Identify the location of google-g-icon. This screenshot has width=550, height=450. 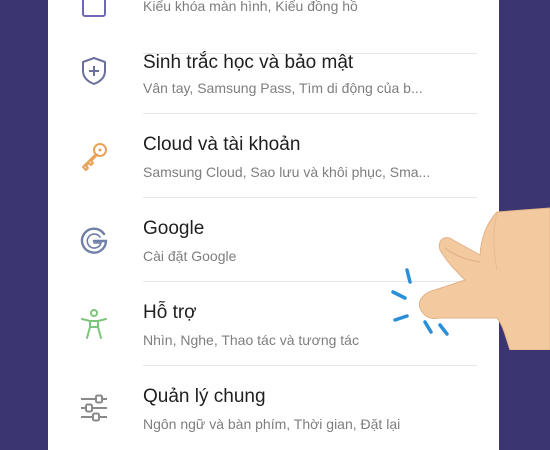
(94, 240).